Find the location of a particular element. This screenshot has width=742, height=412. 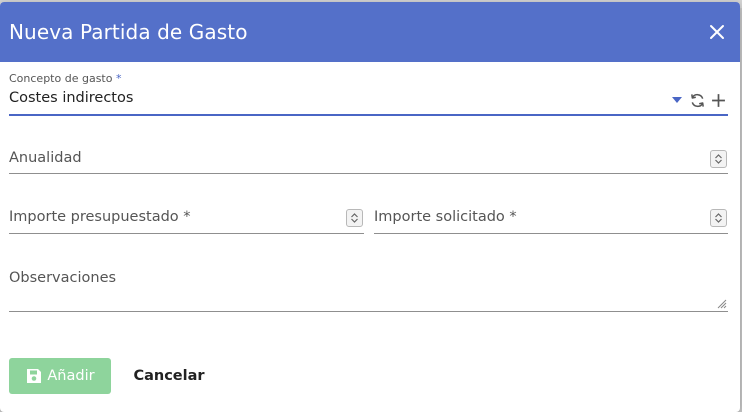

importe-presupuestado-placeholder: Importe presupuestado * is located at coordinates (100, 217).